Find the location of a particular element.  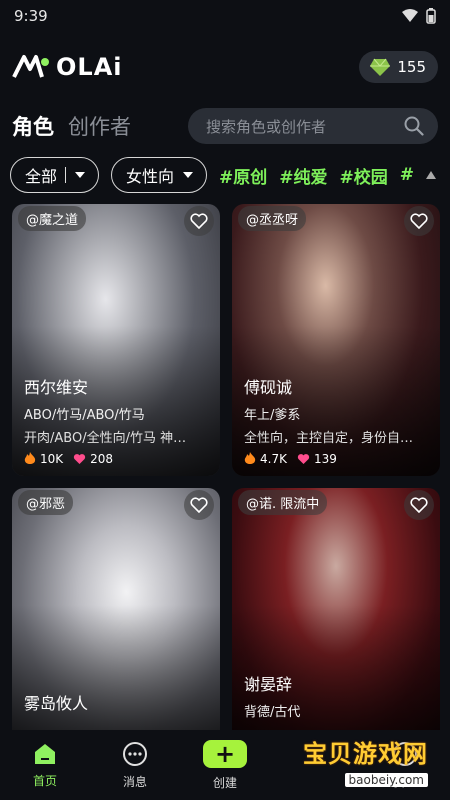

card-info: 谢晏辞 背德/古代 is located at coordinates (337, 697).